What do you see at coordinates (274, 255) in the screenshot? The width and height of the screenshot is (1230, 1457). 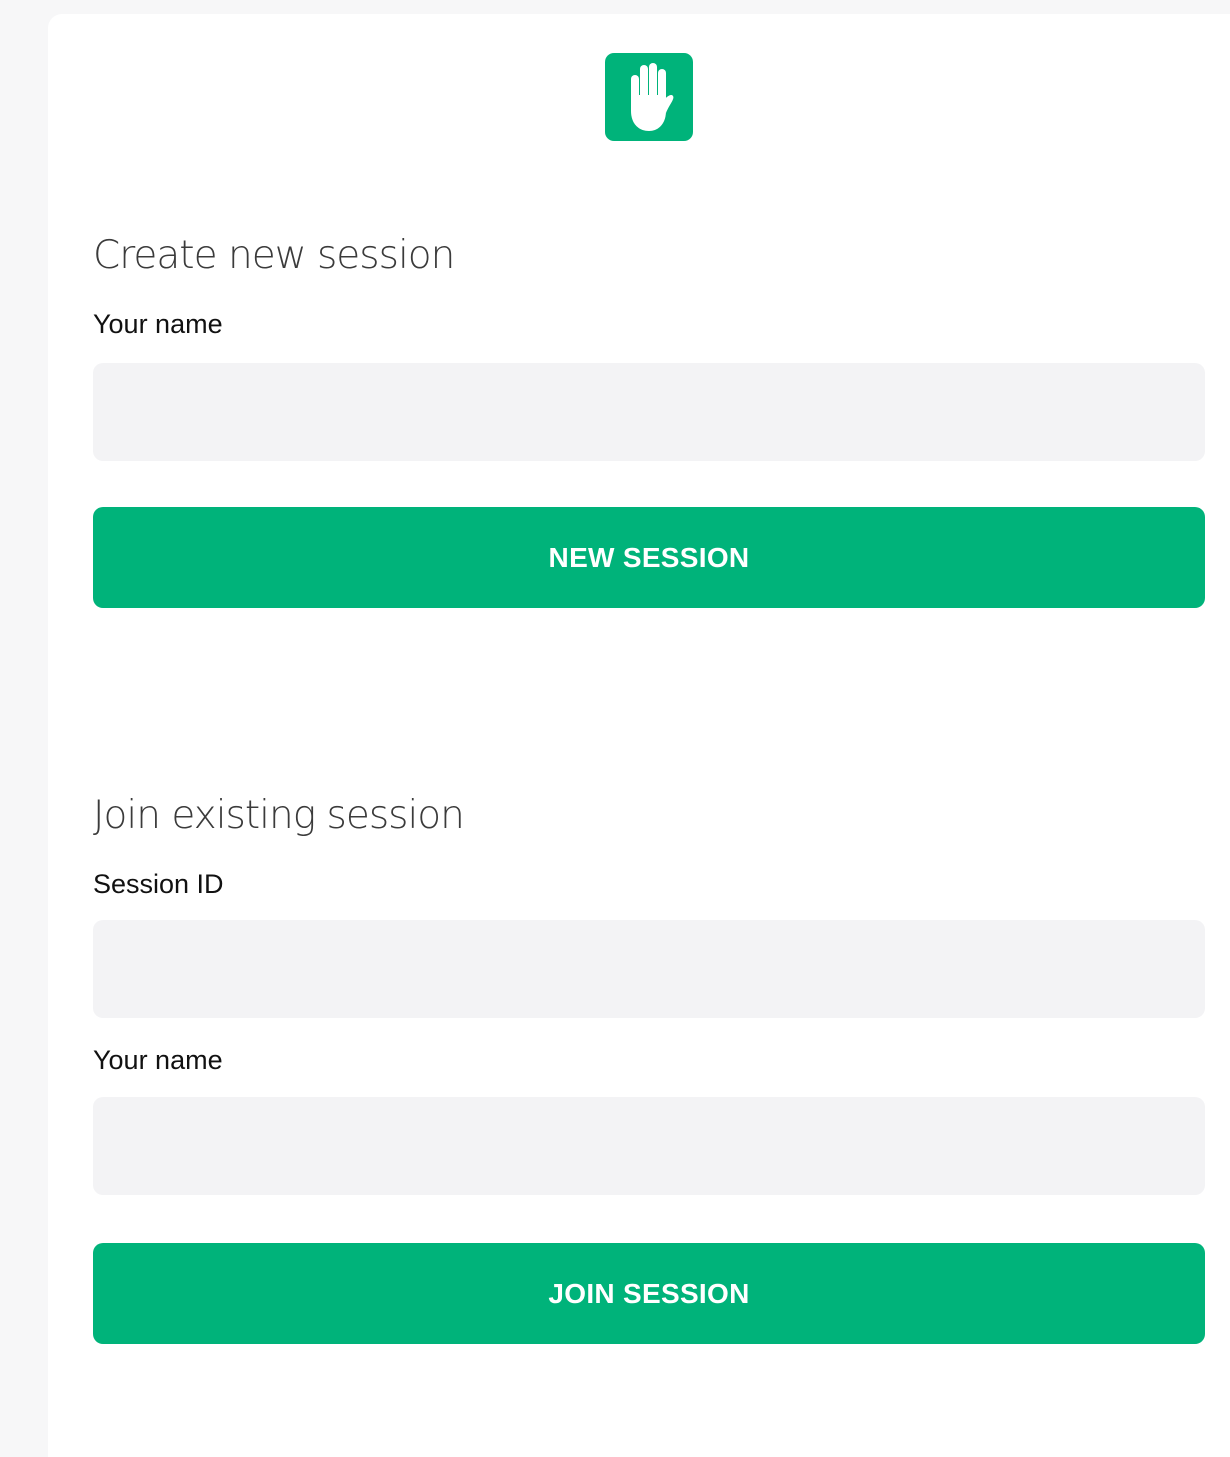 I see `create-session-title: Create new session` at bounding box center [274, 255].